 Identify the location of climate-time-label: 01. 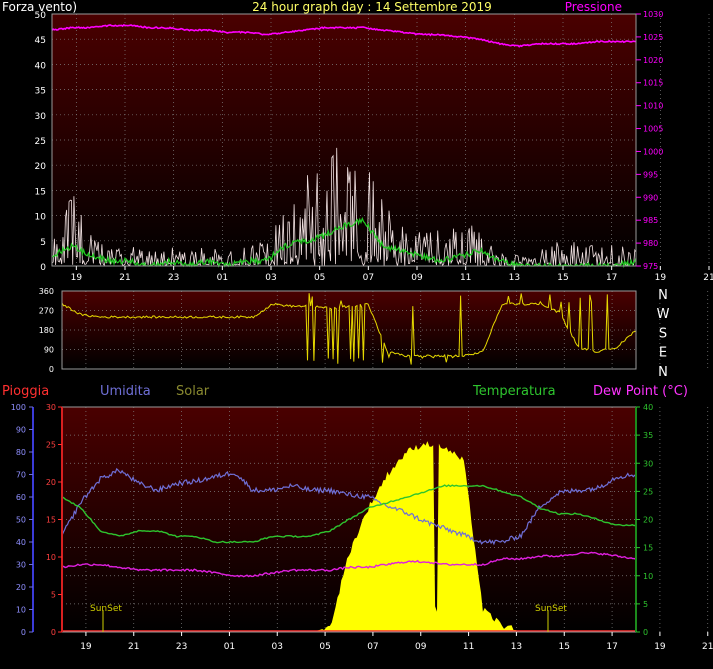
(229, 647).